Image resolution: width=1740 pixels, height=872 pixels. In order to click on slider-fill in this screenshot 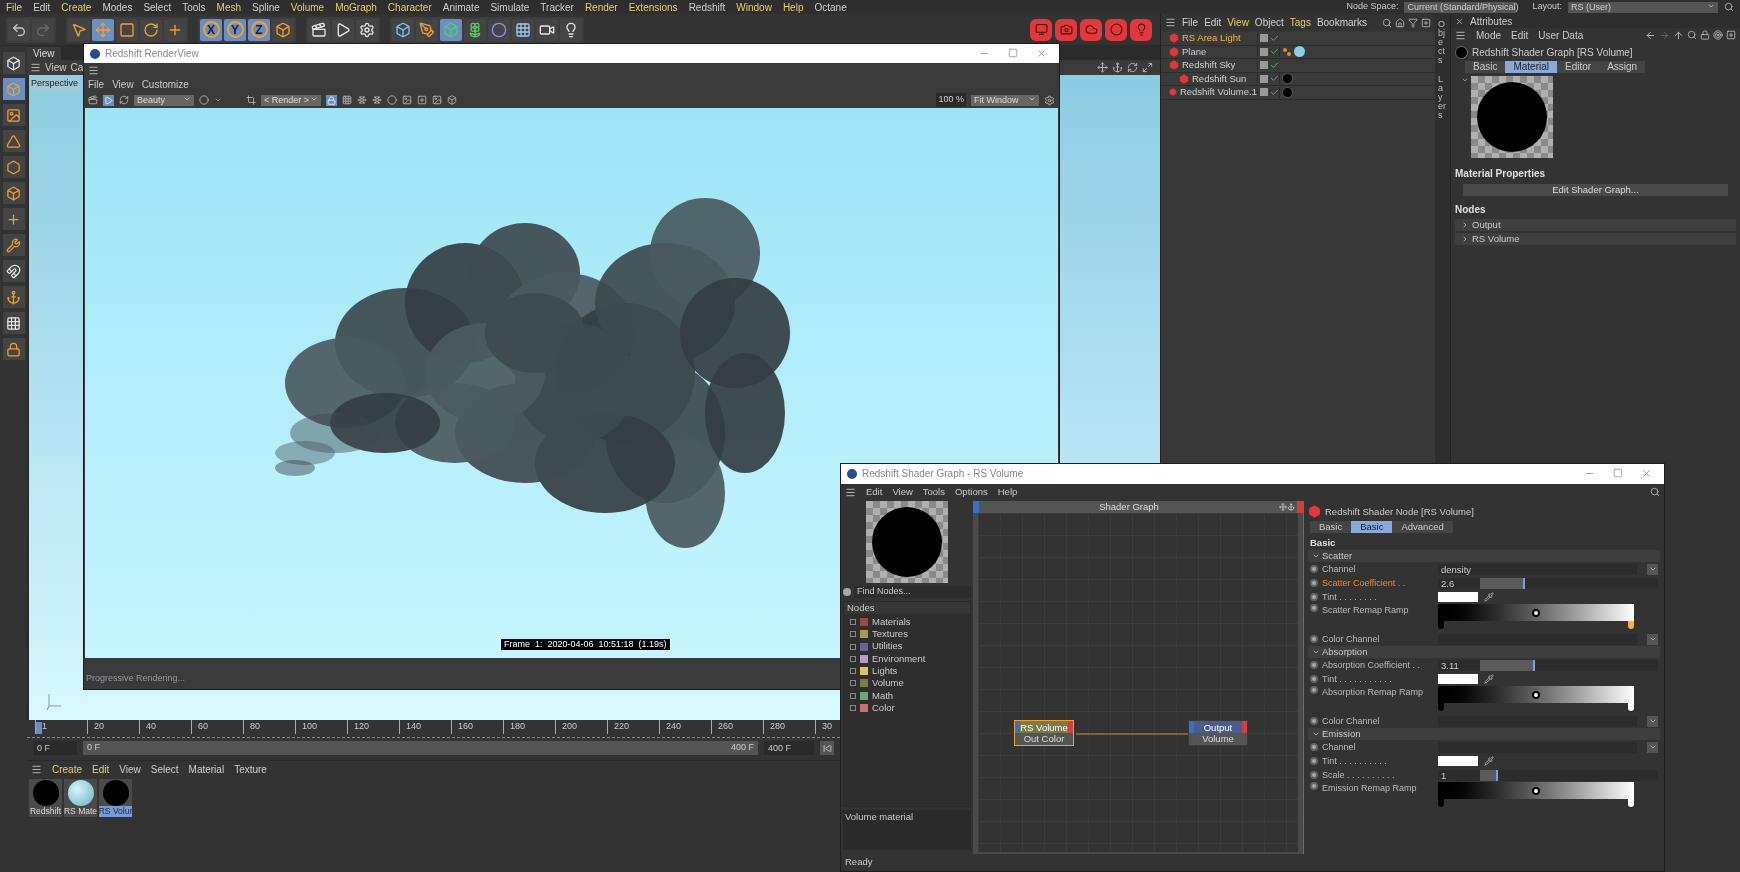, I will do `click(1508, 665)`.